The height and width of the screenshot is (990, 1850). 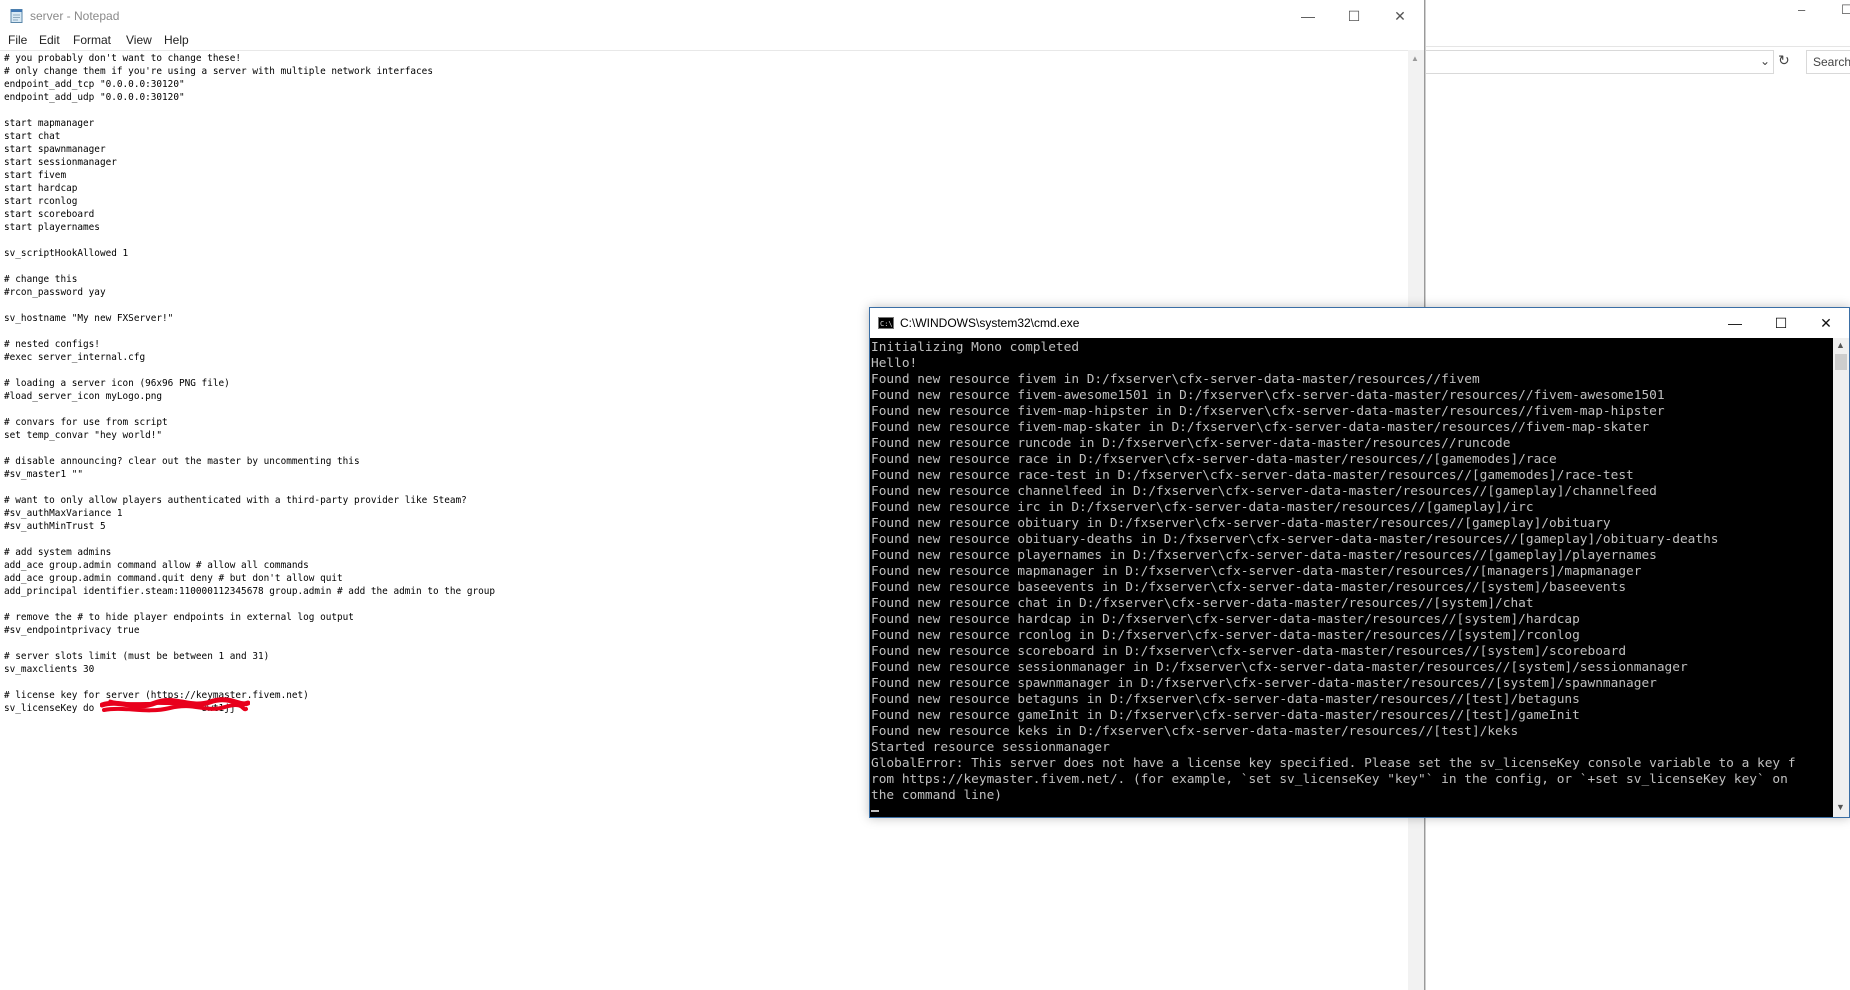 What do you see at coordinates (1841, 362) in the screenshot?
I see `scroll-thumb` at bounding box center [1841, 362].